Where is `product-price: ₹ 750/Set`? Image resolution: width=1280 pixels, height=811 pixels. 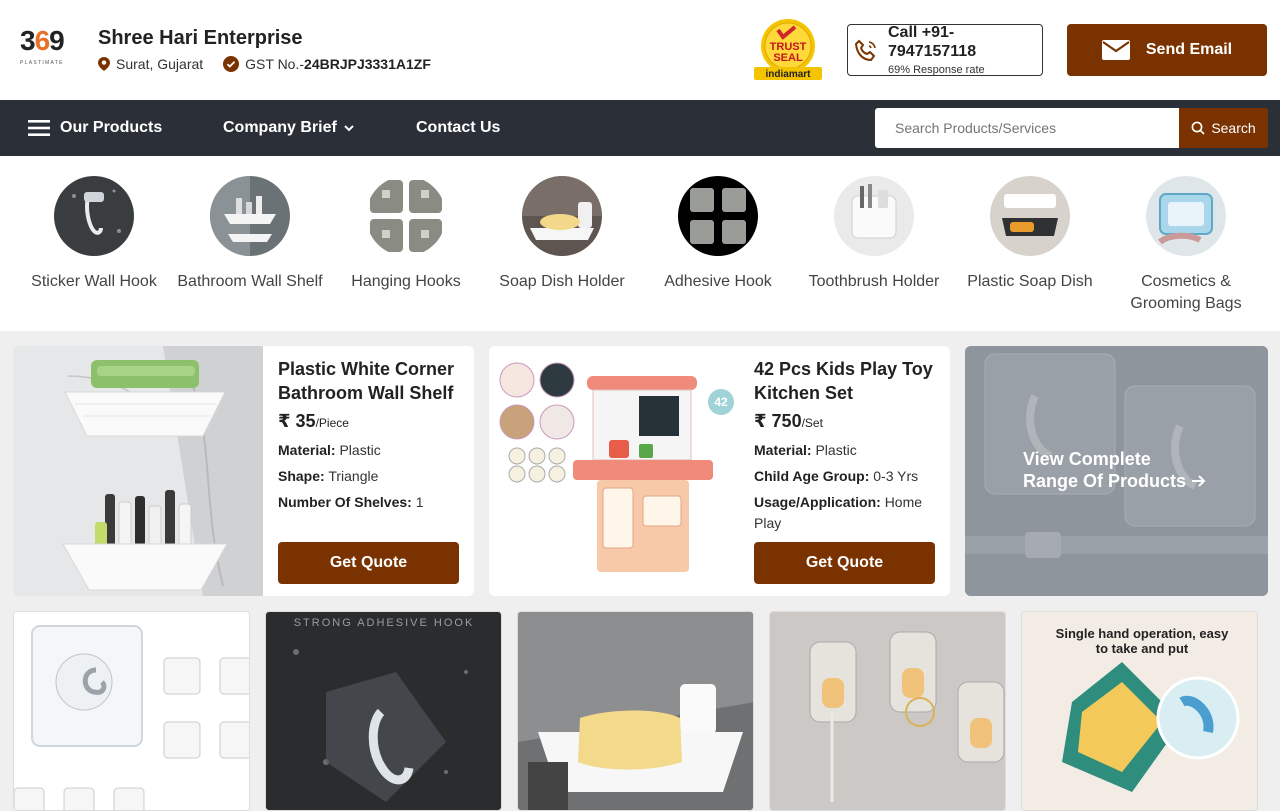
product-price: ₹ 750/Set is located at coordinates (788, 421).